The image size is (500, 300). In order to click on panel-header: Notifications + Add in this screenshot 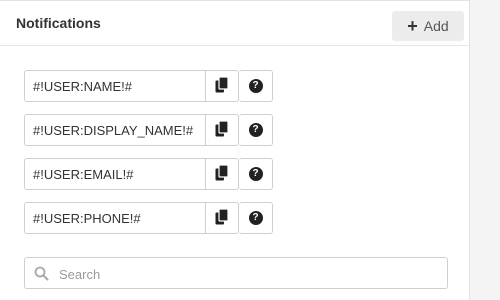, I will do `click(235, 23)`.